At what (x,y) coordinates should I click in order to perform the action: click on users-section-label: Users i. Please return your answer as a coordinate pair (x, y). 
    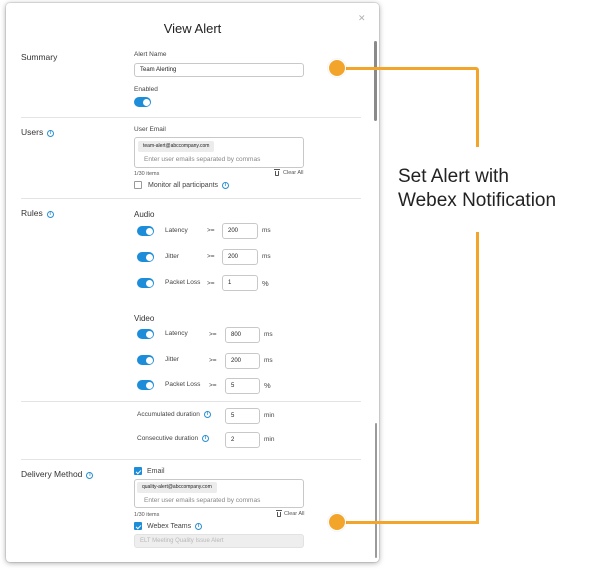
    Looking at the image, I should click on (38, 132).